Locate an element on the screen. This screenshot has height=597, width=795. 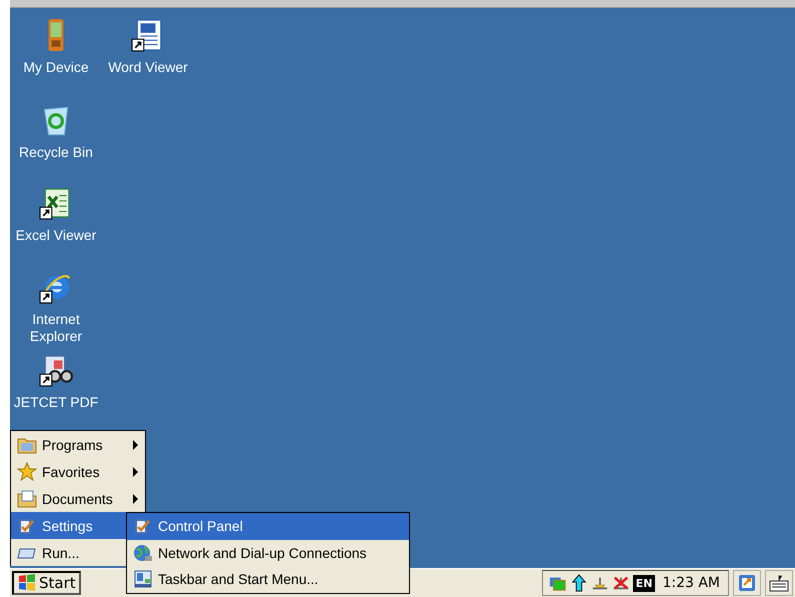
globe-icon is located at coordinates (143, 552).